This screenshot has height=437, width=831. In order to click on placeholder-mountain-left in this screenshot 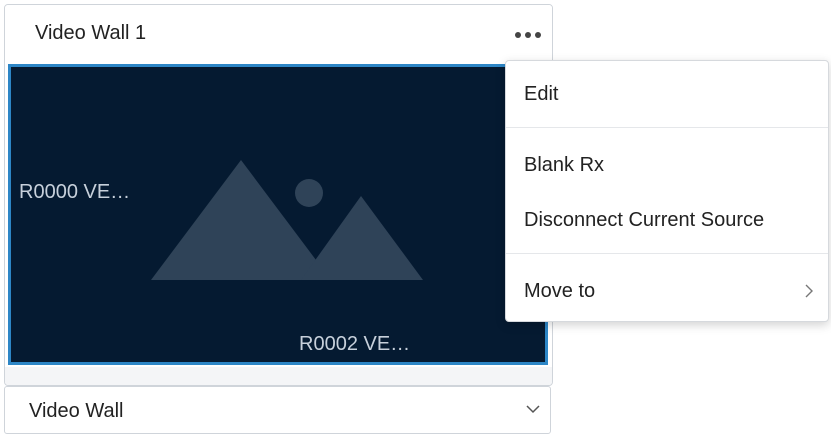, I will do `click(241, 220)`.